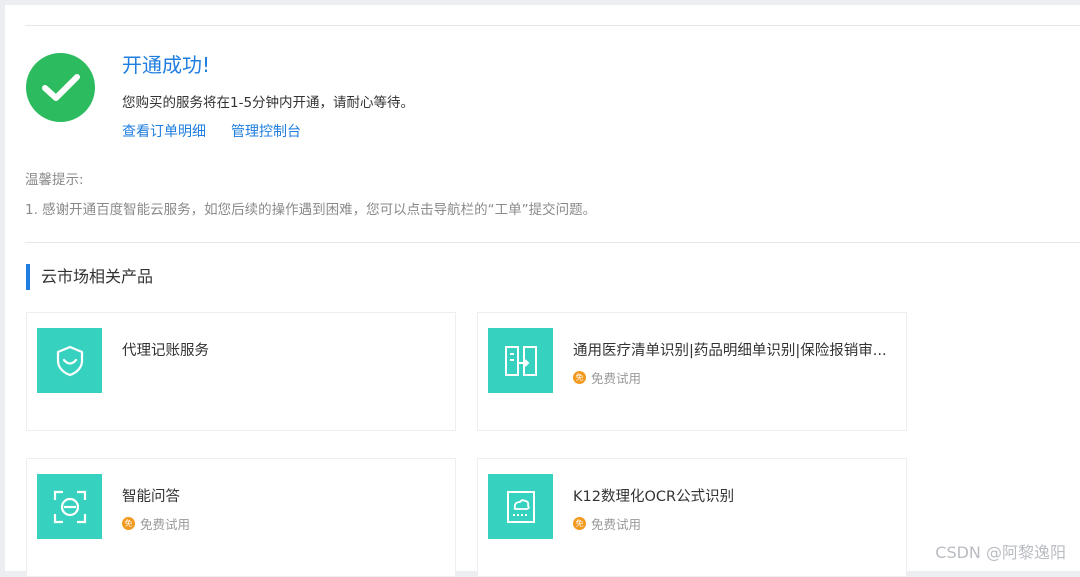  I want to click on manage-console-link: 管理控制台, so click(266, 131).